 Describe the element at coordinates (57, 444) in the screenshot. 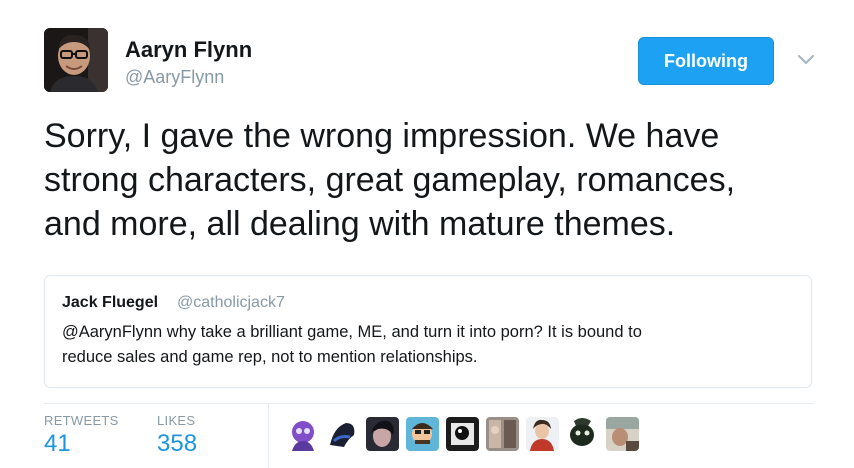

I see `retweets-count: 41` at that location.